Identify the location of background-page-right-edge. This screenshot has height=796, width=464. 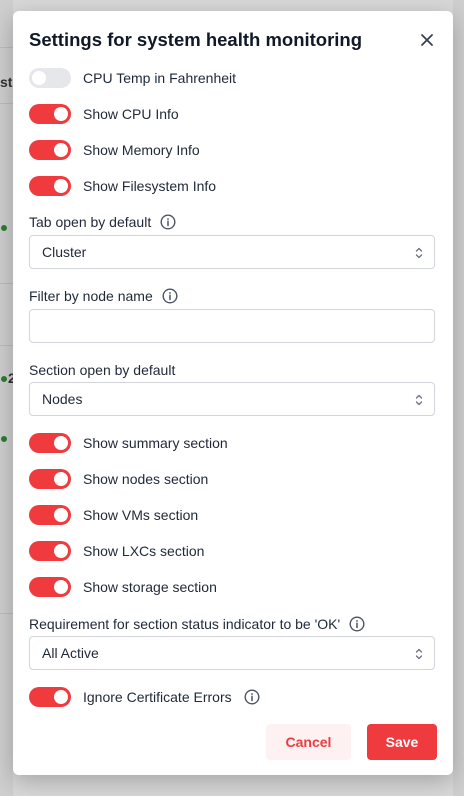
(458, 398).